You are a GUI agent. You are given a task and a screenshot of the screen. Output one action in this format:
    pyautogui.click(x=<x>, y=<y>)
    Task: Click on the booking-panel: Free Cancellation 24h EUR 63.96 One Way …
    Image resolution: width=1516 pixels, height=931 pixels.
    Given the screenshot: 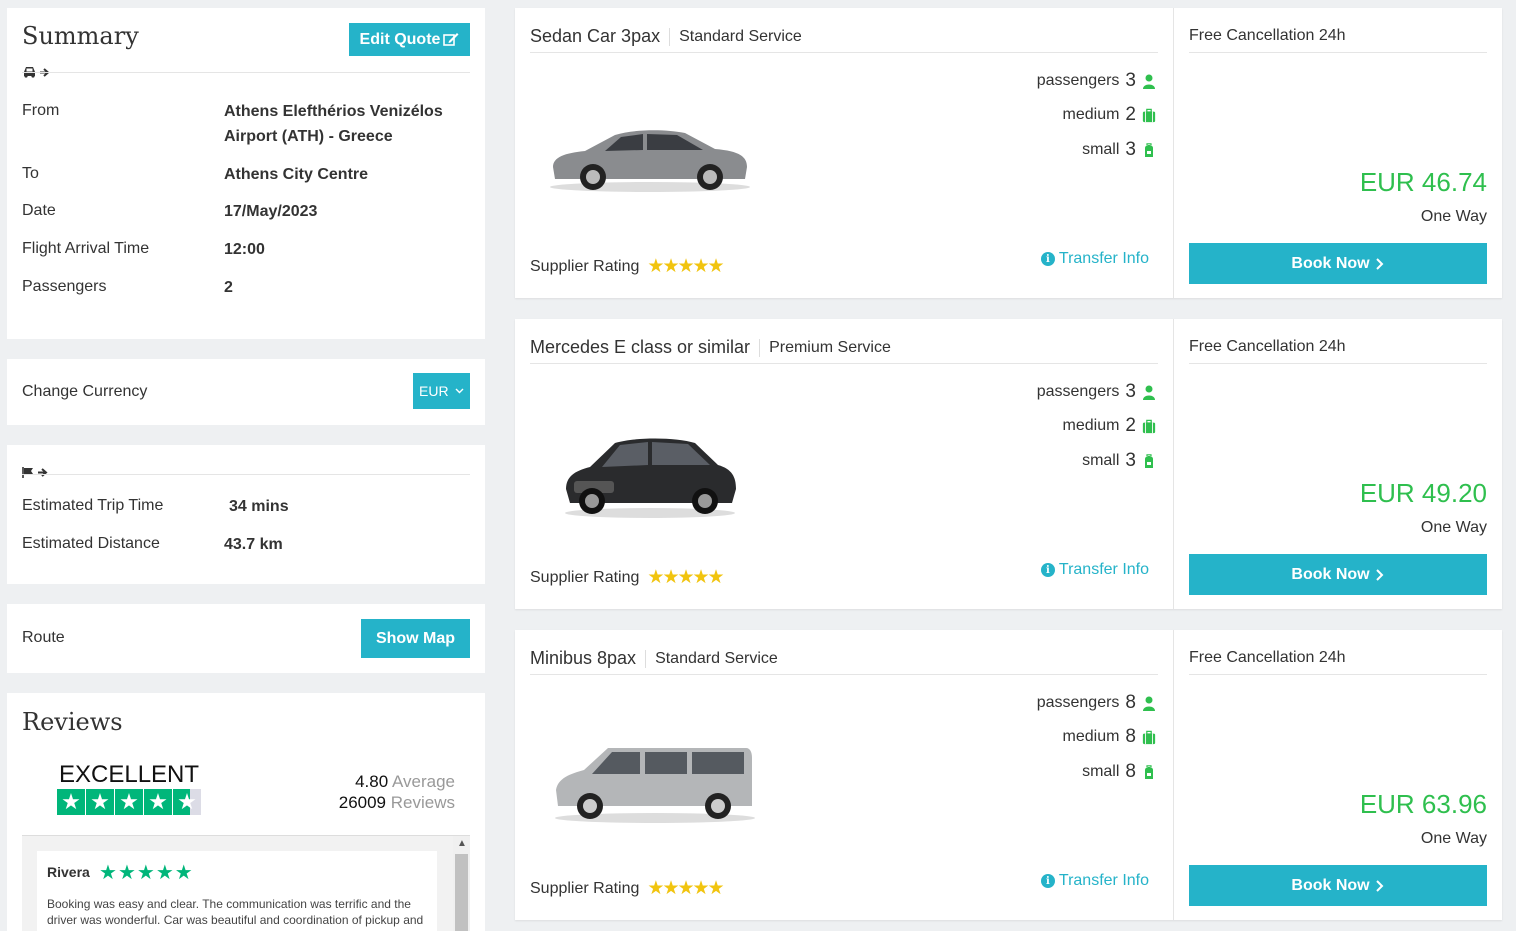 What is the action you would take?
    pyautogui.click(x=1337, y=775)
    